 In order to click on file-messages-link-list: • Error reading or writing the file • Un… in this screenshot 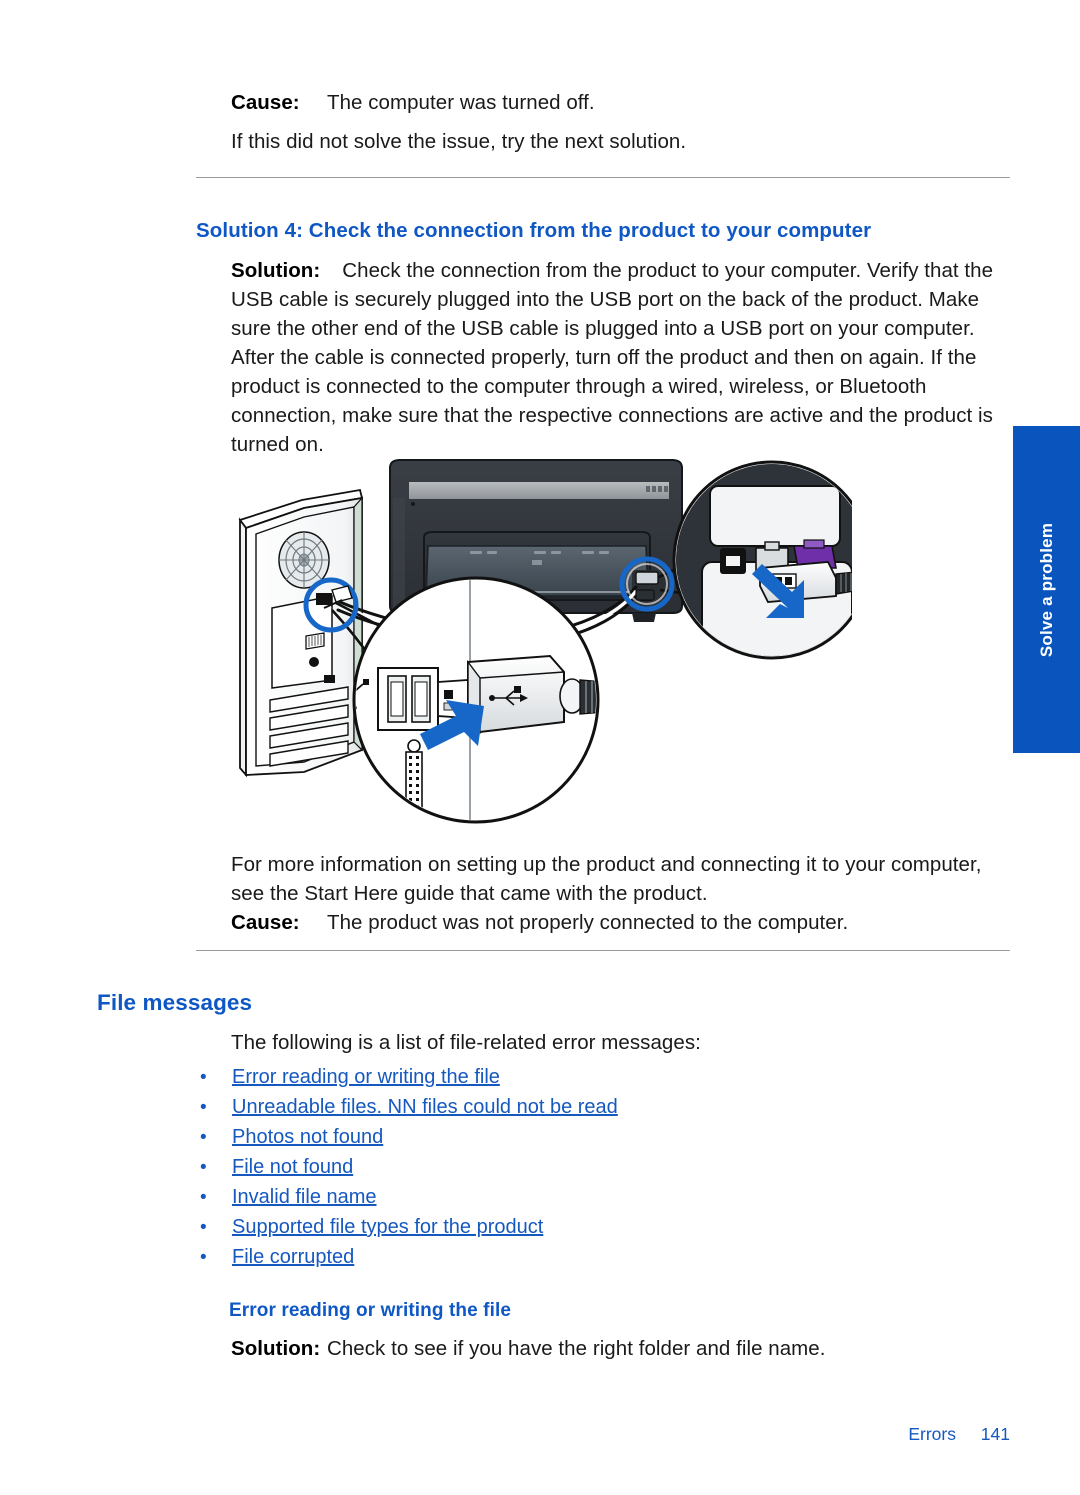, I will do `click(516, 1167)`.